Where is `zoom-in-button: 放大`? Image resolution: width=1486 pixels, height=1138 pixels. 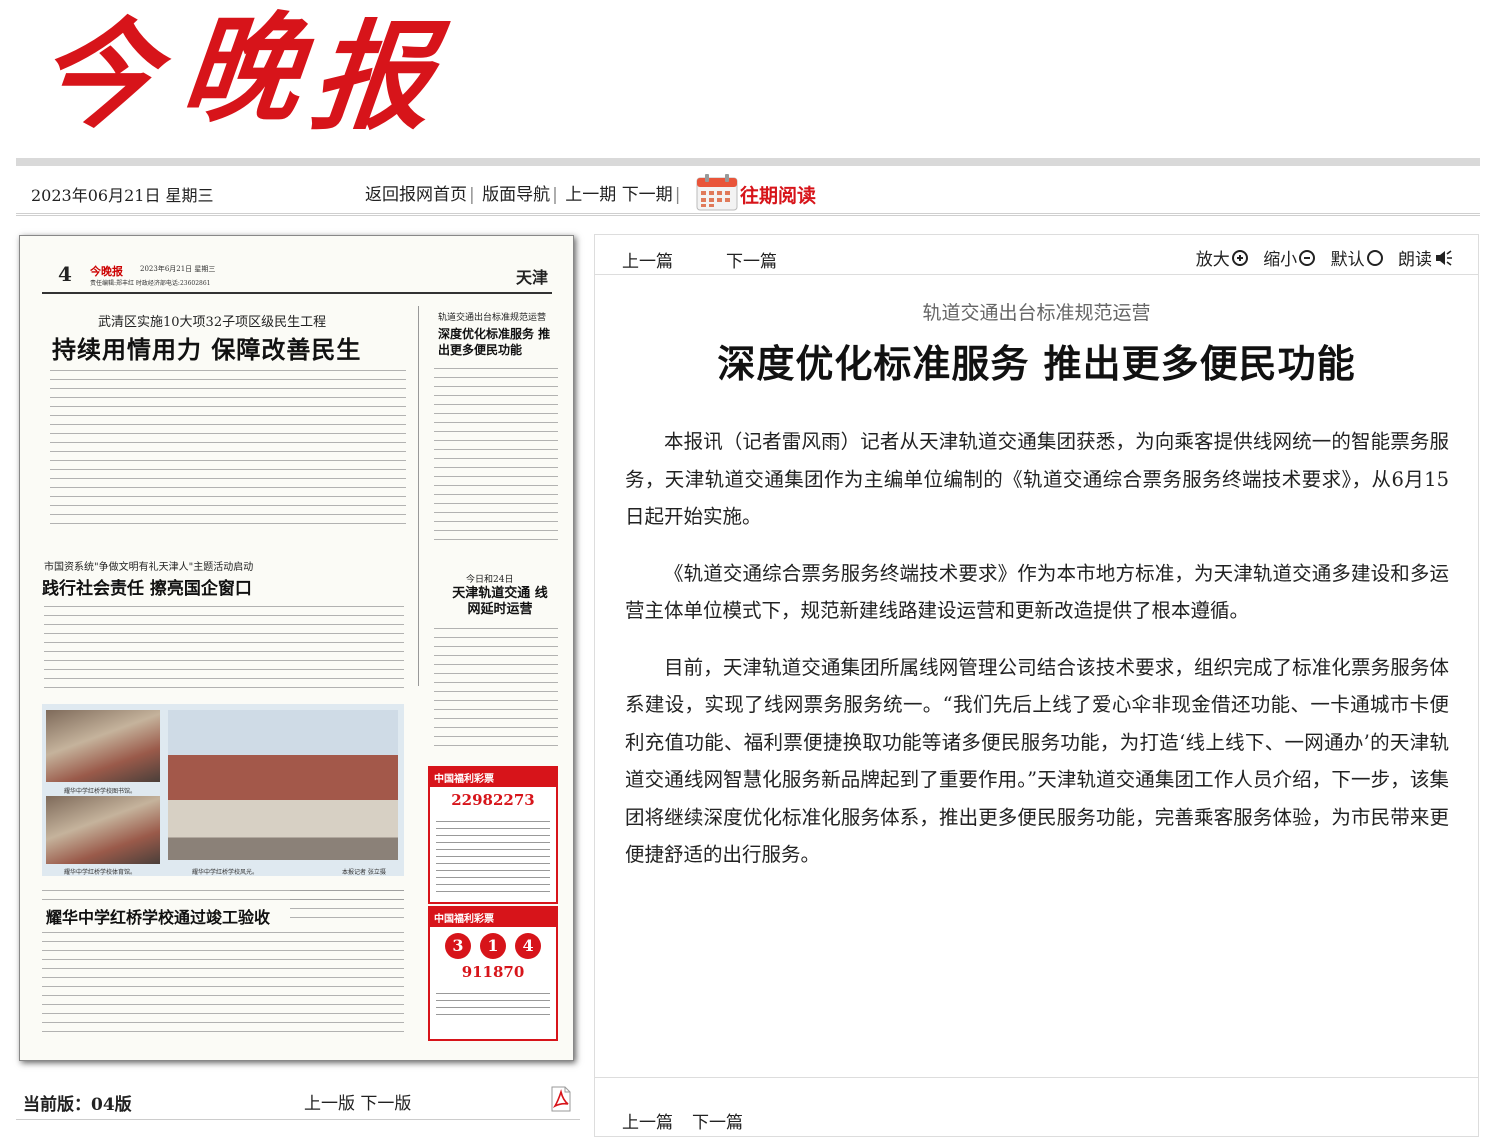 zoom-in-button: 放大 is located at coordinates (1222, 257).